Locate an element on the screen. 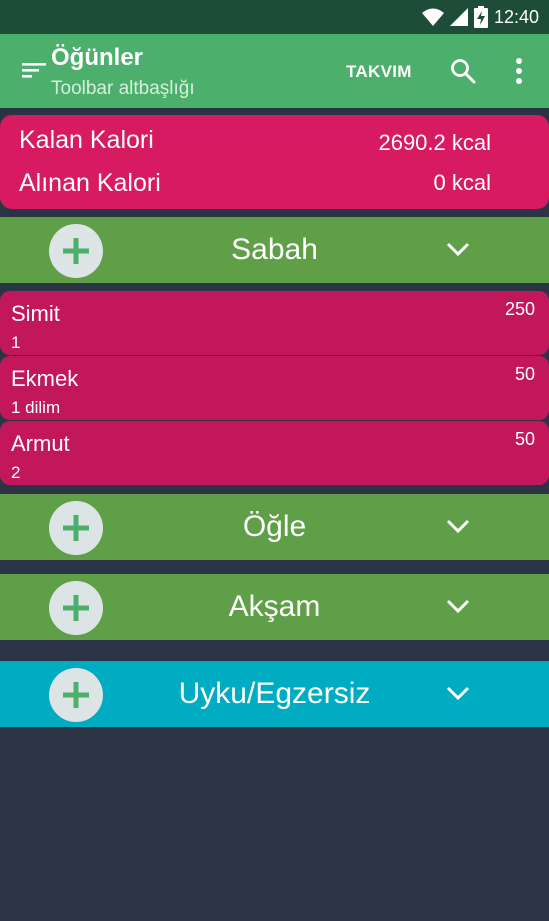 This screenshot has height=921, width=549. calendar-button: TAKVIM is located at coordinates (379, 72).